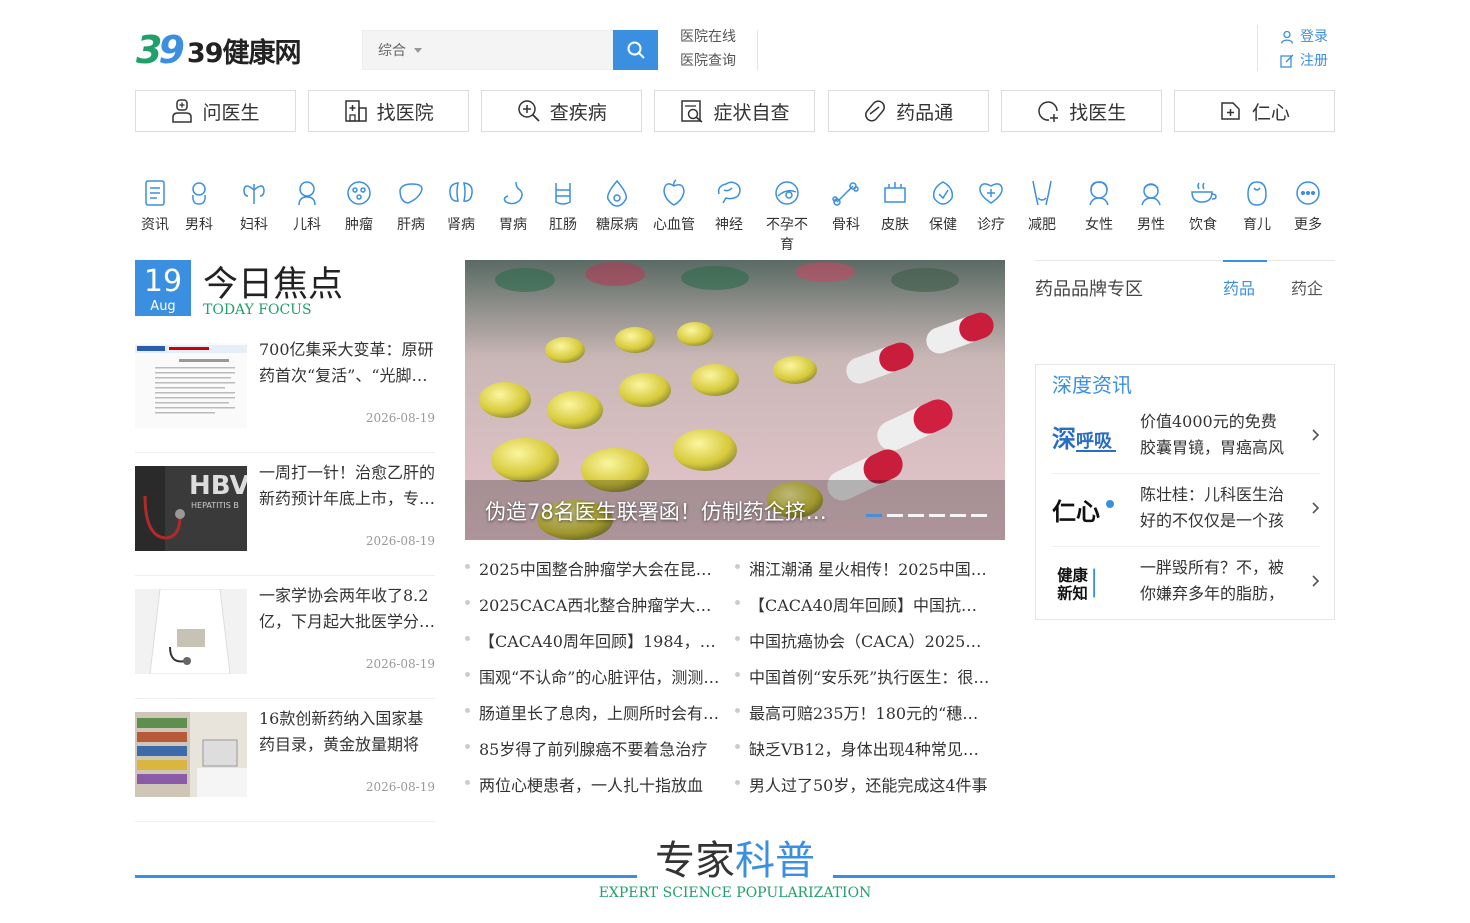  What do you see at coordinates (1308, 193) in the screenshot?
I see `more-icon` at bounding box center [1308, 193].